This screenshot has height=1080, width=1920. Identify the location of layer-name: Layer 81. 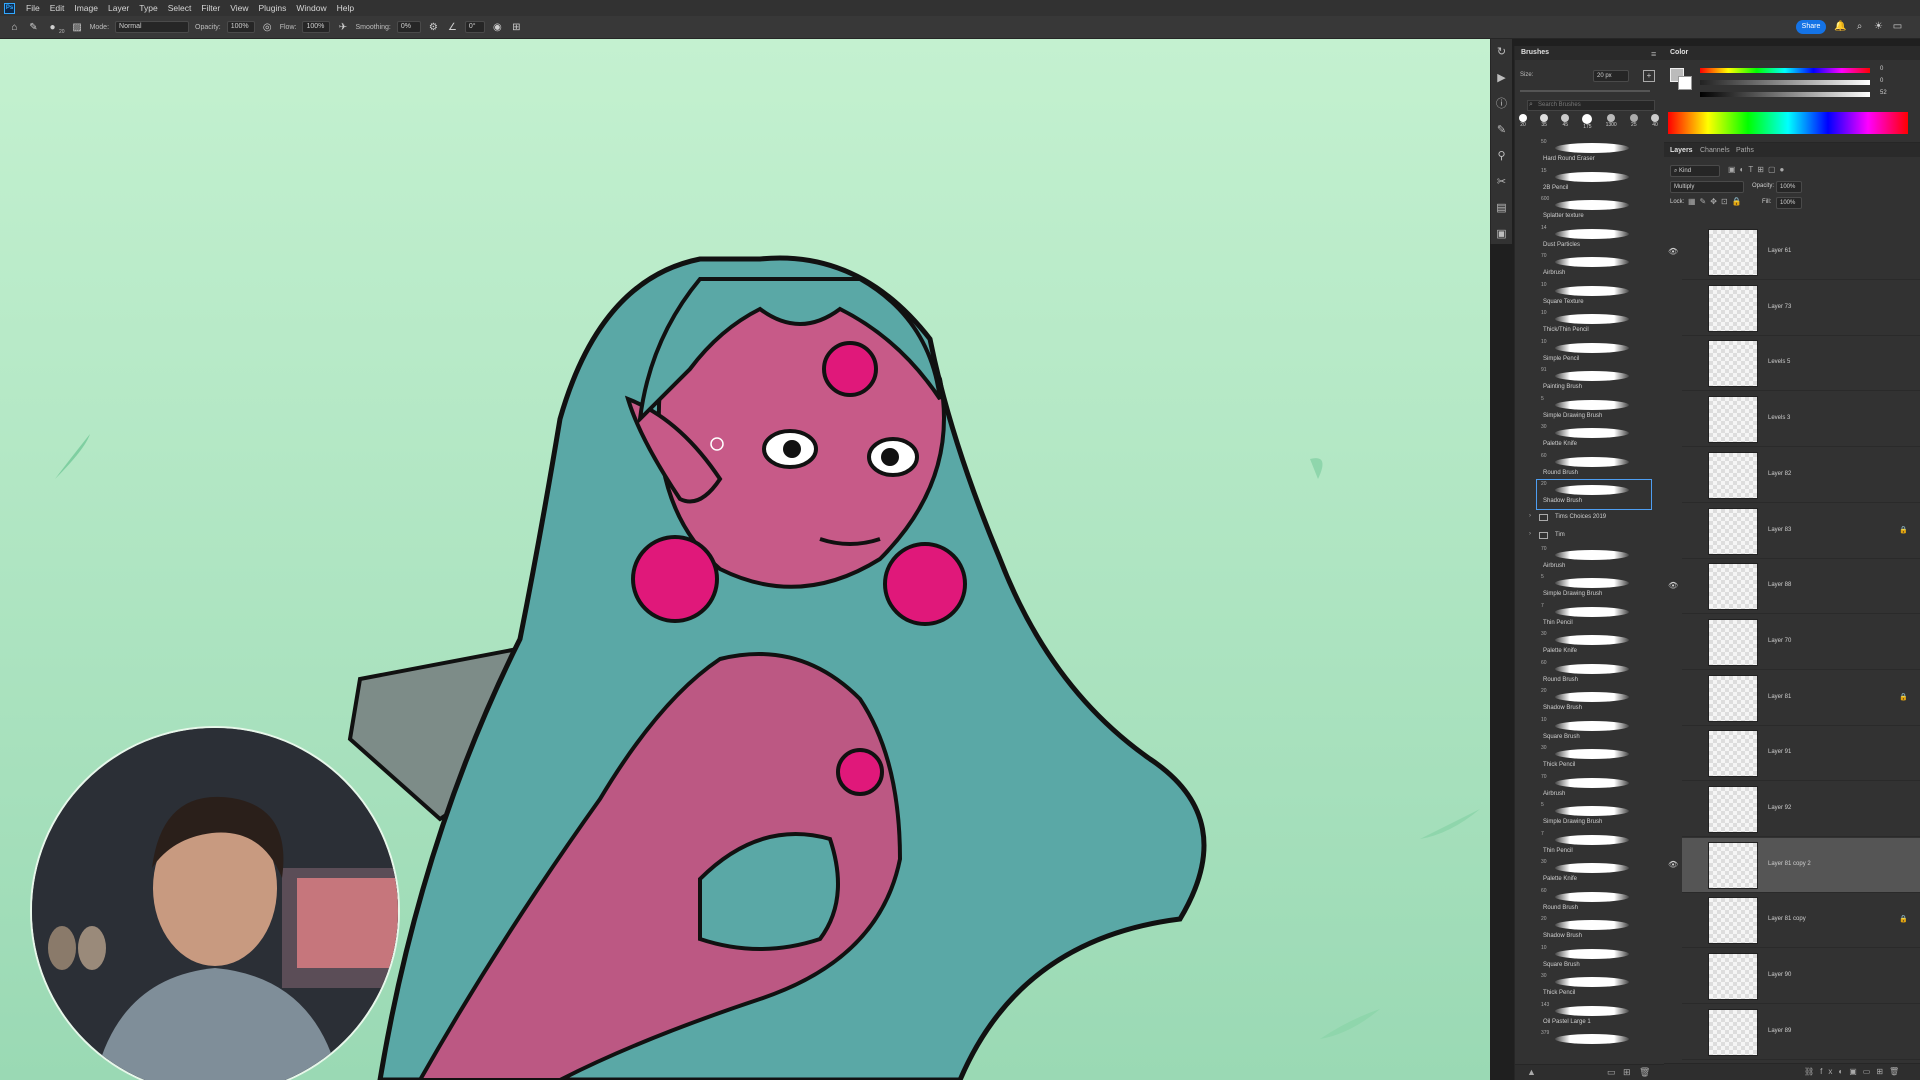
(1779, 697).